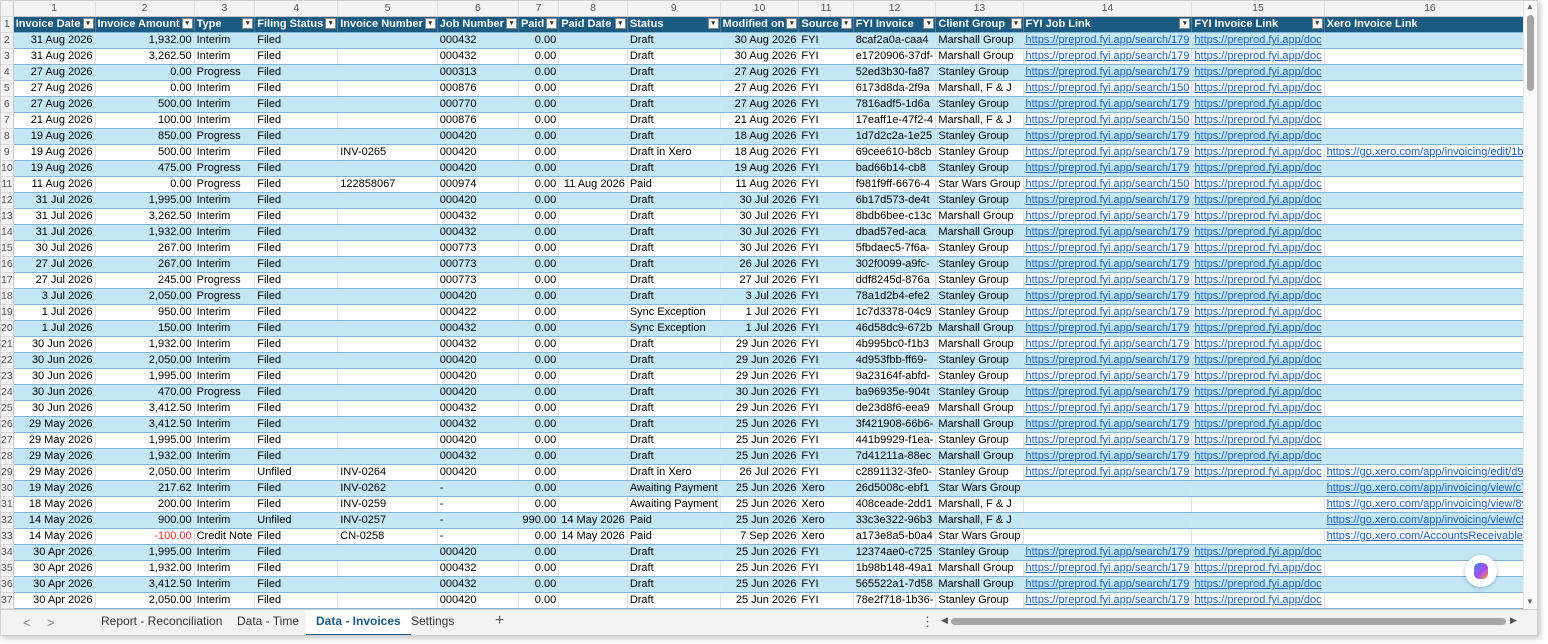 The height and width of the screenshot is (644, 1548). What do you see at coordinates (674, 488) in the screenshot?
I see `status-cell: Awaiting Payment` at bounding box center [674, 488].